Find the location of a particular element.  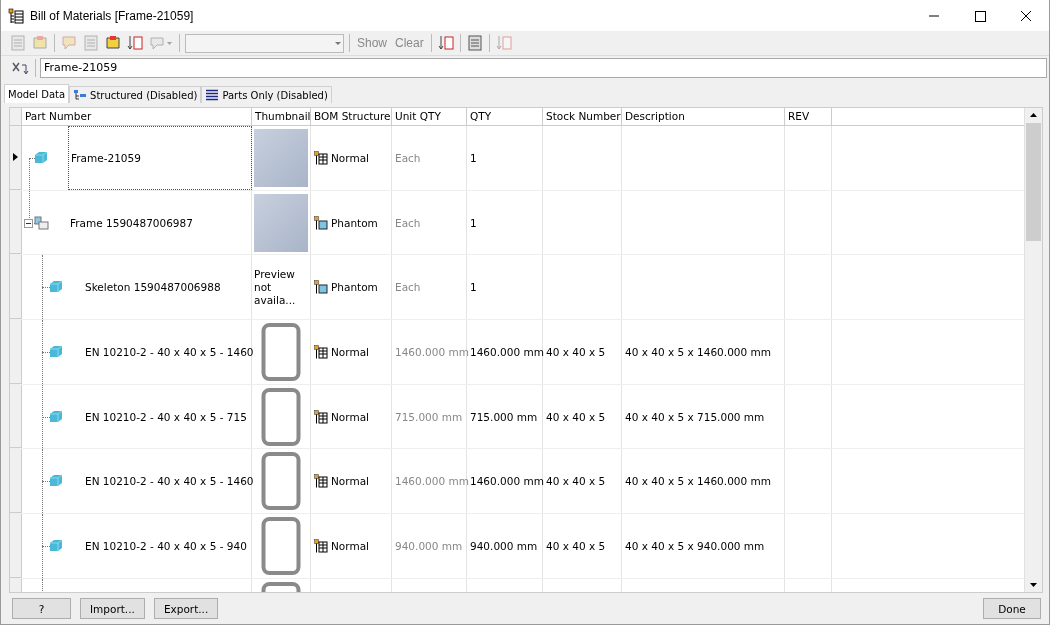

part-number-cell-text: Frame 1590487006987 is located at coordinates (131, 223).